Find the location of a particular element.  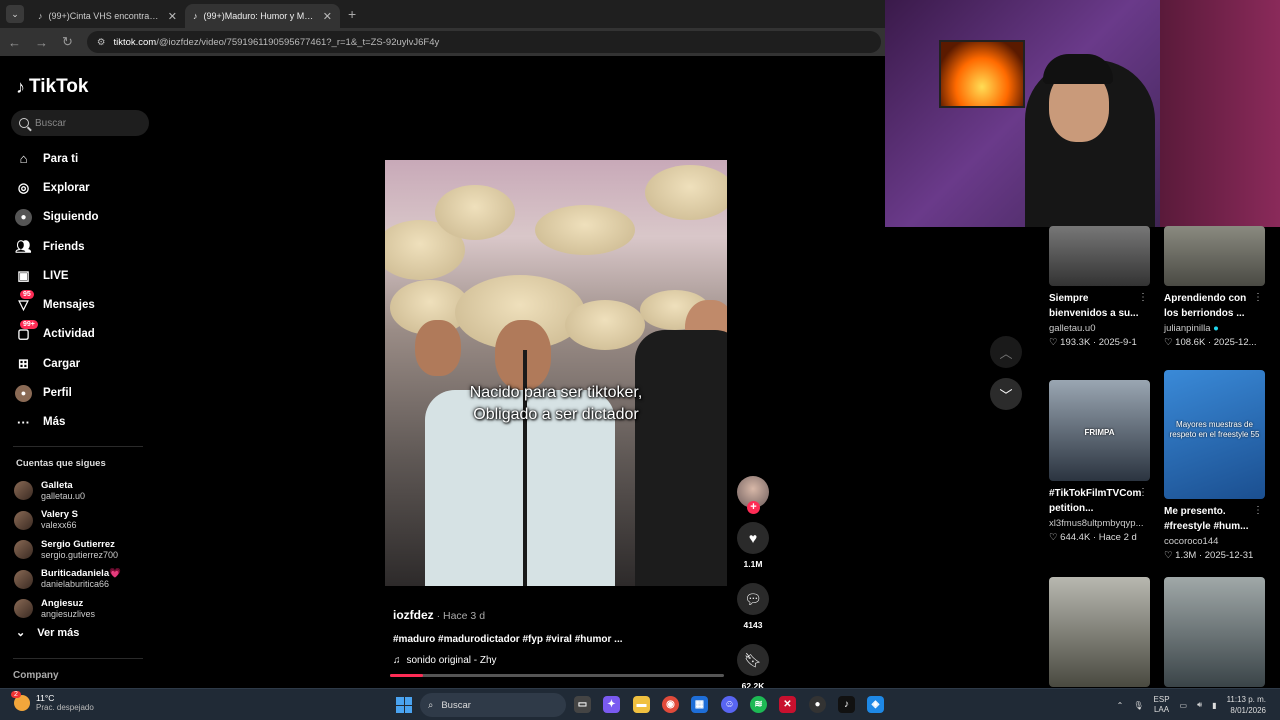

follow-plus-icon: + is located at coordinates (753, 507).